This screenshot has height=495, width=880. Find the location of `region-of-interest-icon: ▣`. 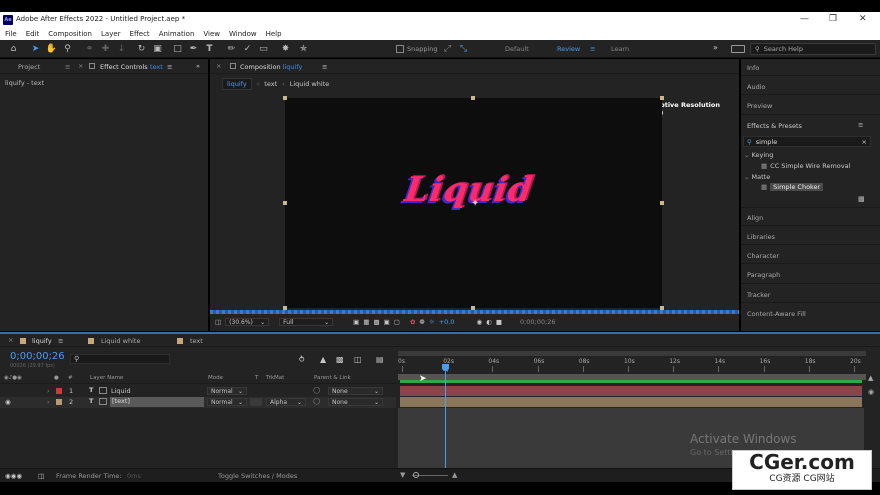

region-of-interest-icon: ▣ is located at coordinates (356, 322).